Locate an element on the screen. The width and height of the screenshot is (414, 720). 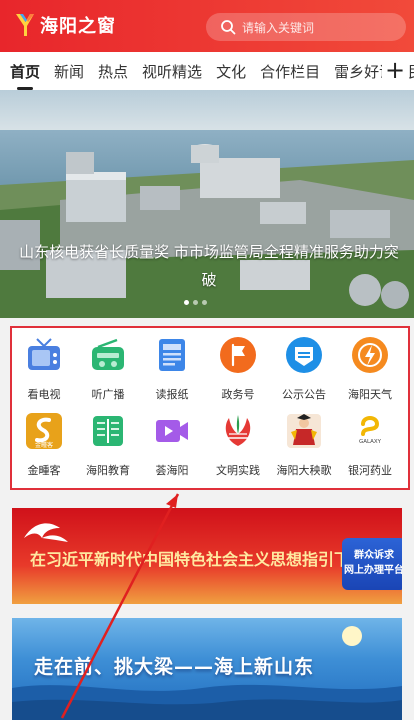
tab-hot: 热点 is located at coordinates (113, 71).